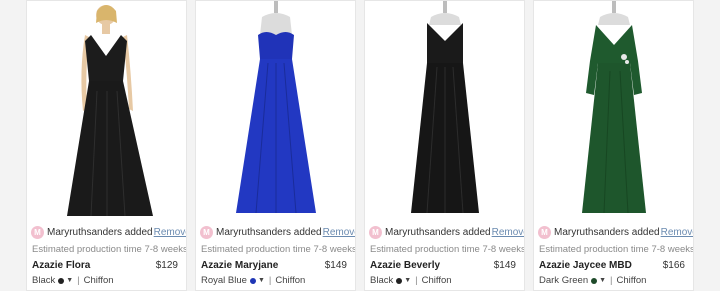 This screenshot has height=291, width=720. What do you see at coordinates (166, 265) in the screenshot?
I see `product-price: $129` at bounding box center [166, 265].